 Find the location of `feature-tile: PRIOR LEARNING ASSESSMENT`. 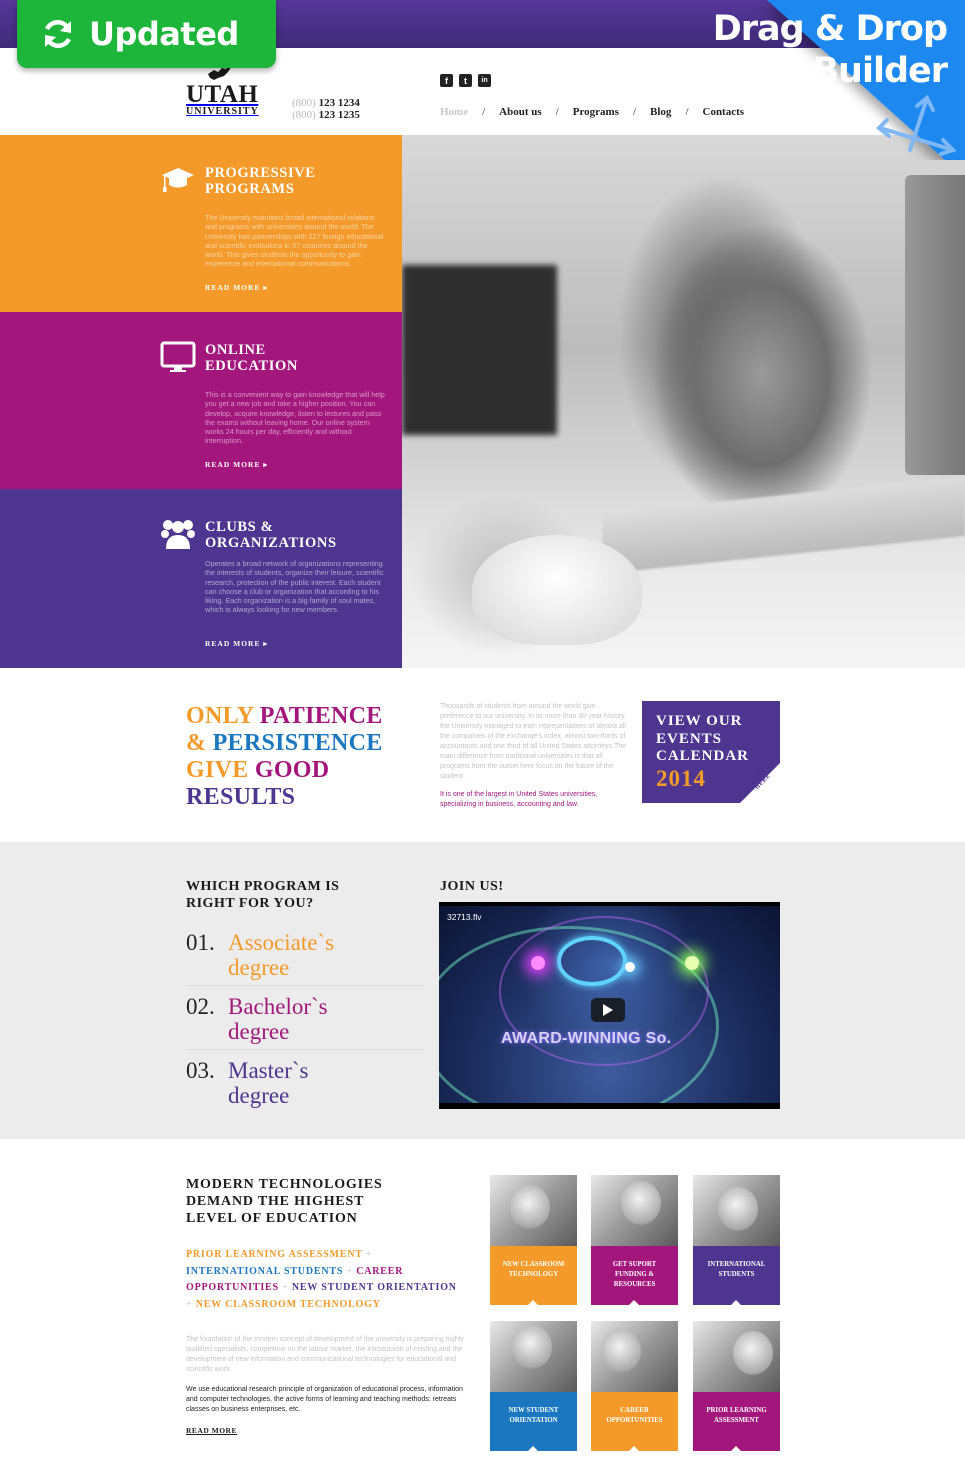

feature-tile: PRIOR LEARNING ASSESSMENT is located at coordinates (736, 1386).